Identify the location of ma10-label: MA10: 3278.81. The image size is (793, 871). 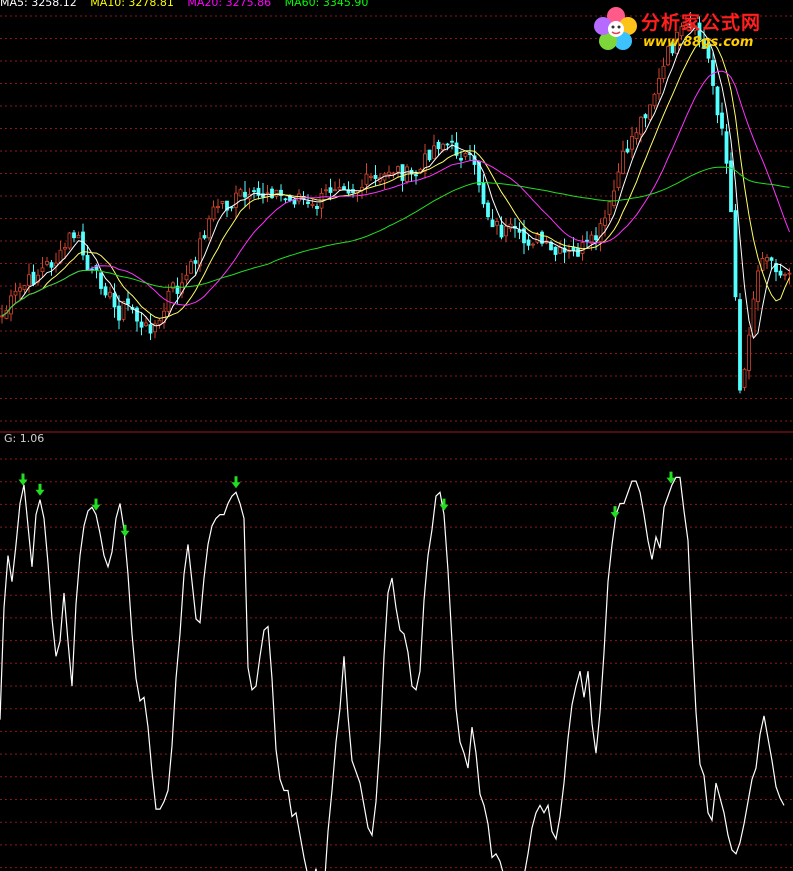
(132, 4).